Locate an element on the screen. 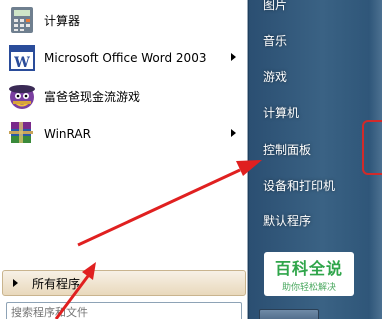  places-item-games: 游戏 is located at coordinates (311, 77).